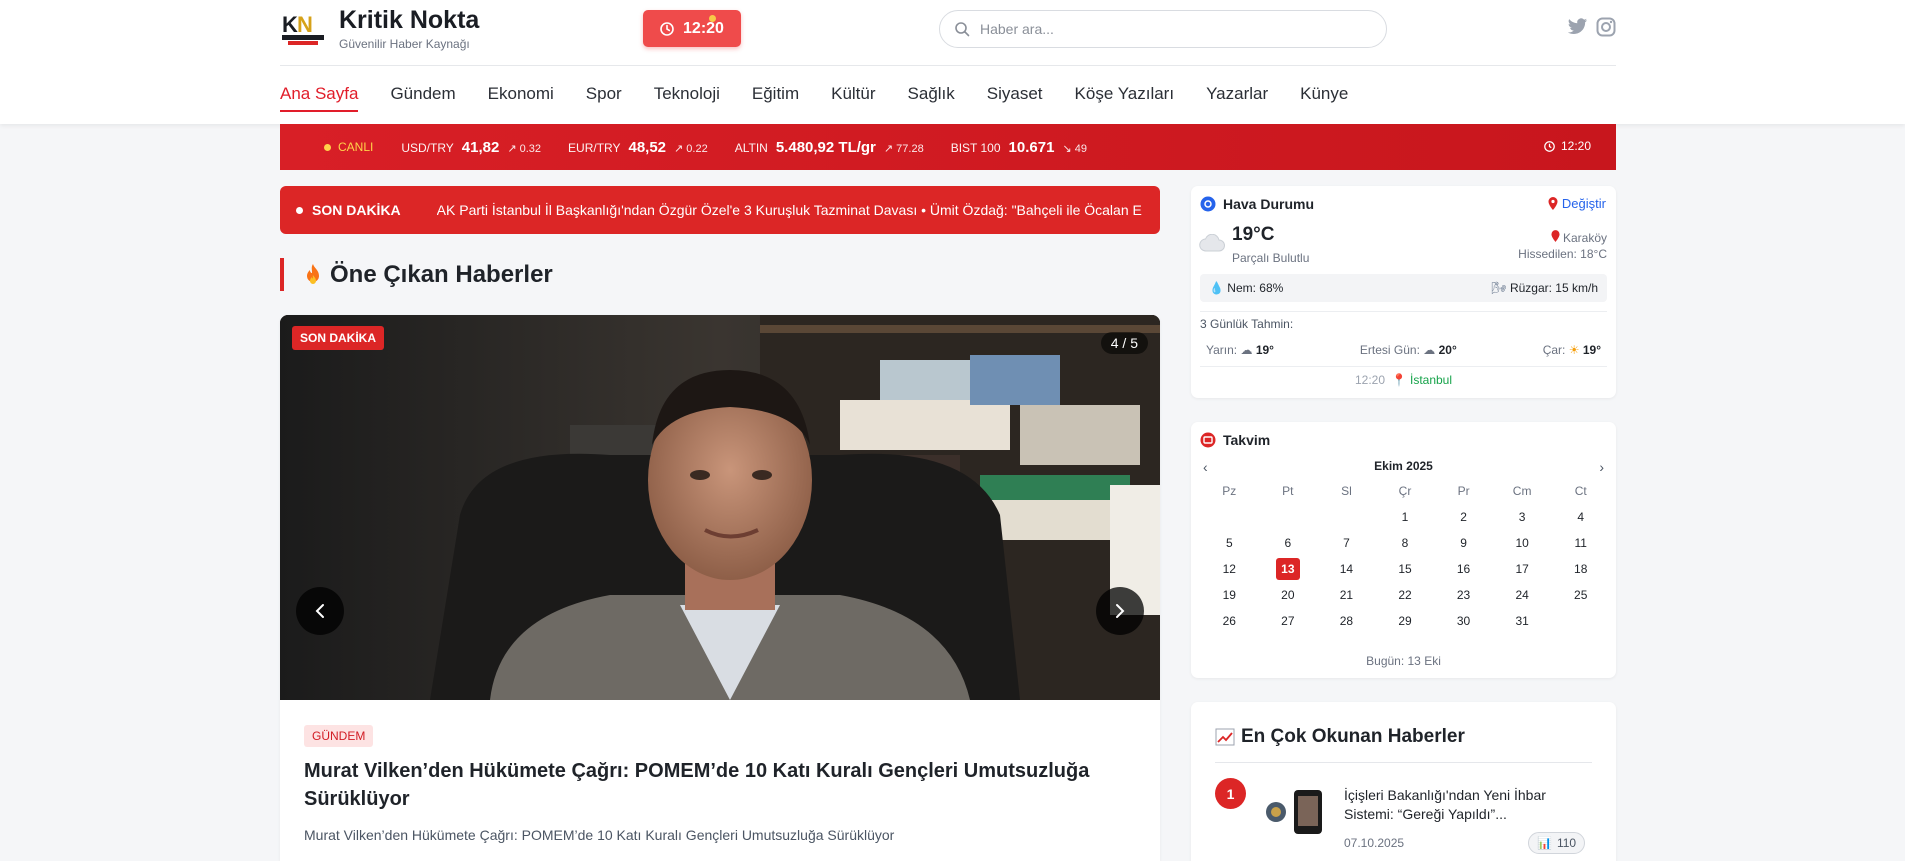  I want to click on nav-siyaset: Siyaset, so click(1015, 98).